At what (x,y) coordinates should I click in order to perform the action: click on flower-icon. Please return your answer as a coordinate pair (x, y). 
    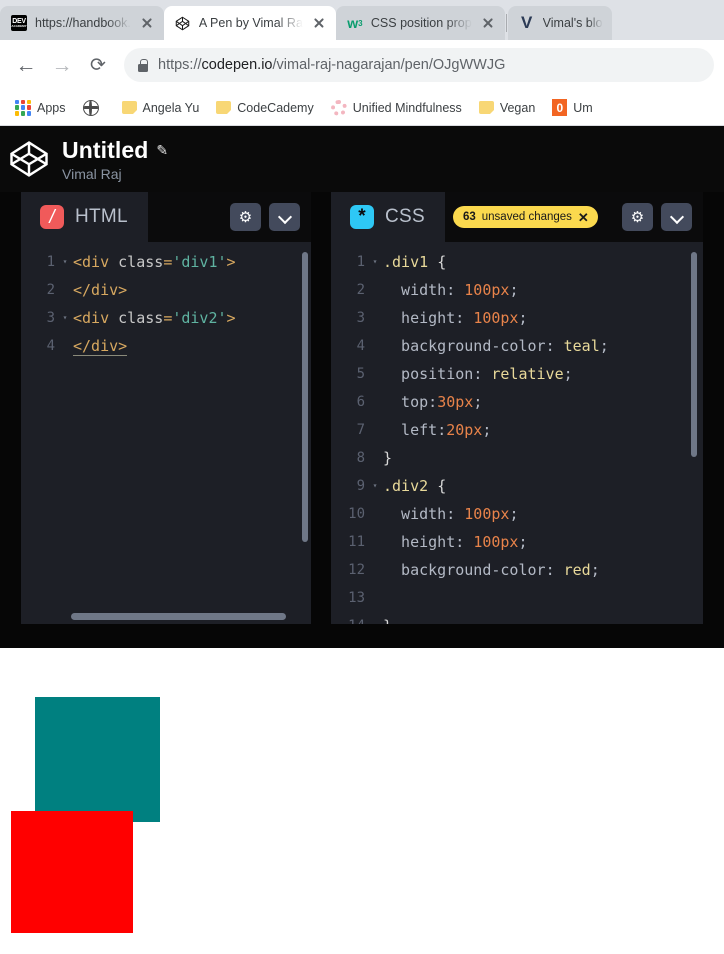
    Looking at the image, I should click on (338, 107).